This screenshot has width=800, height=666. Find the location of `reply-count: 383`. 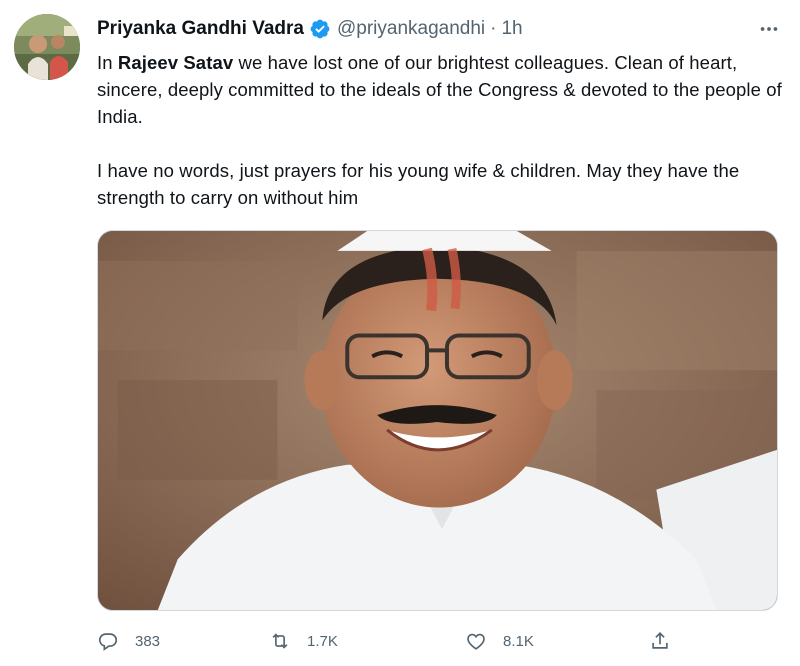

reply-count: 383 is located at coordinates (148, 641).